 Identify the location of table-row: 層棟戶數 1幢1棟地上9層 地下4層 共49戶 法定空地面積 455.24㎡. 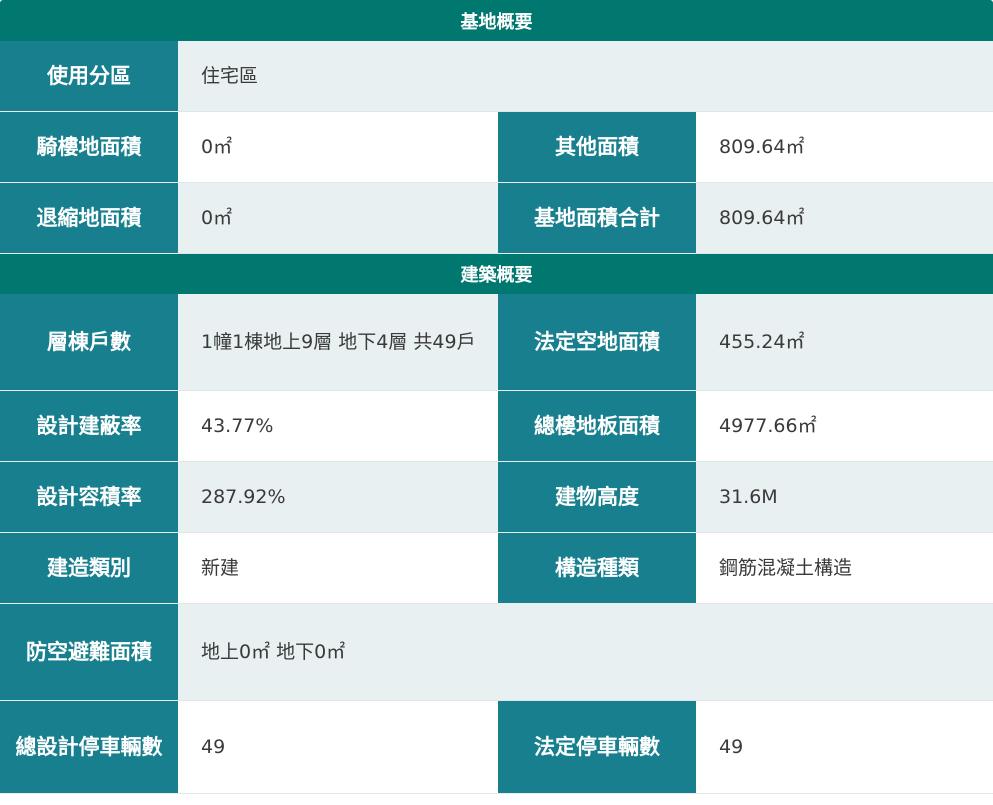
(496, 342).